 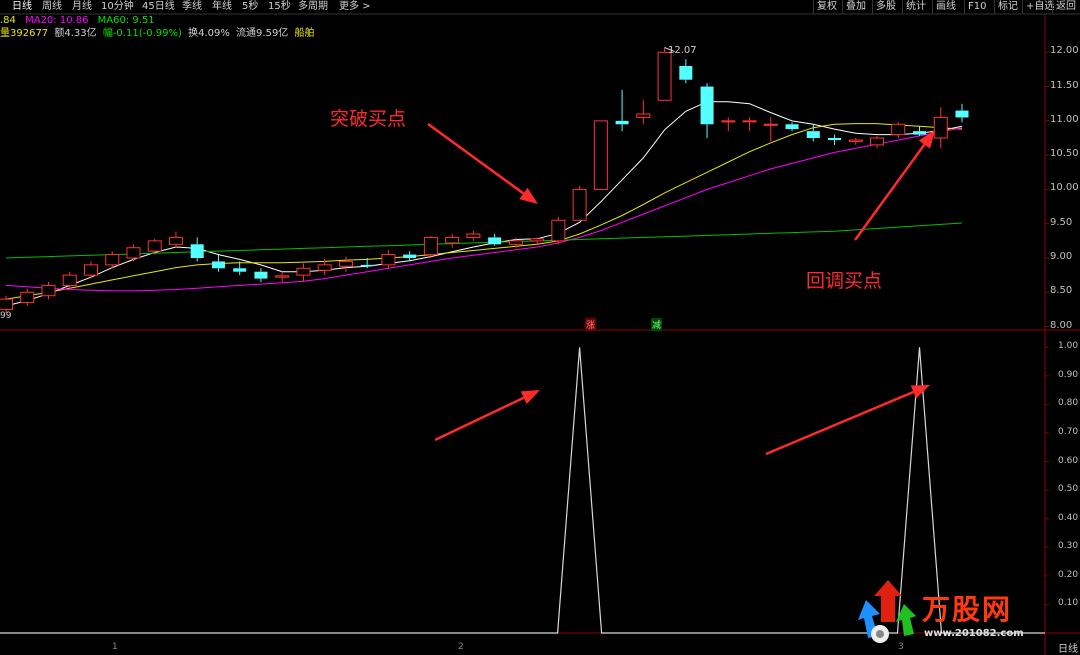 What do you see at coordinates (885, 7) in the screenshot?
I see `multi-stock-button: 多股` at bounding box center [885, 7].